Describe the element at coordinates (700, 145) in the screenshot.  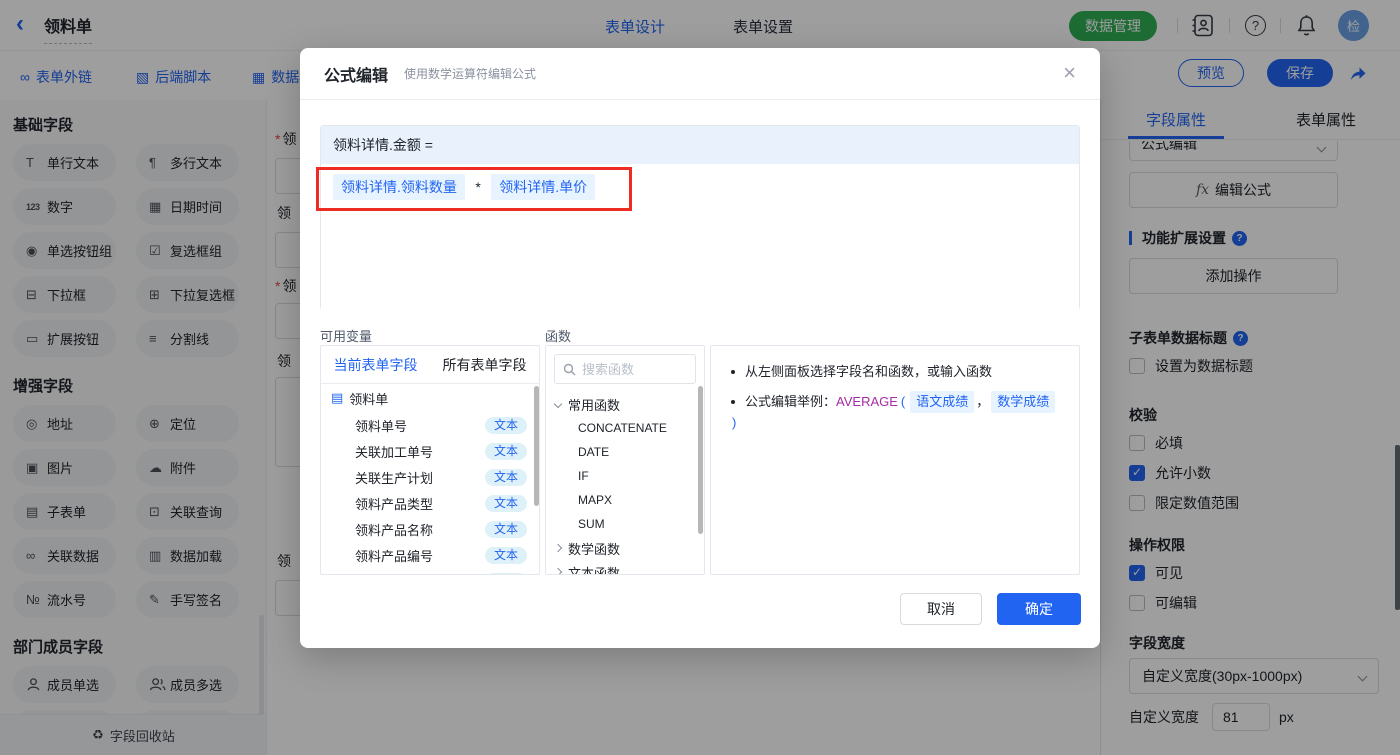
I see `formula-target: 领料详情.金额 =` at that location.